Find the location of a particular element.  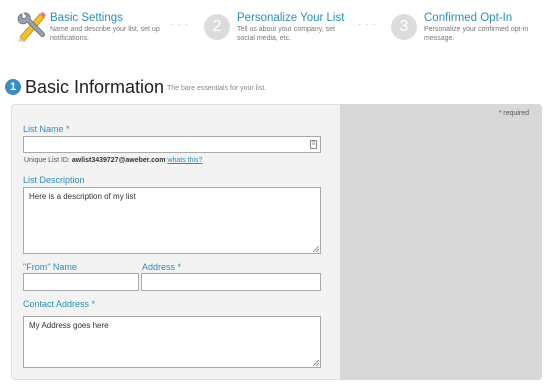

field-menu-icon: ≡ is located at coordinates (313, 144).